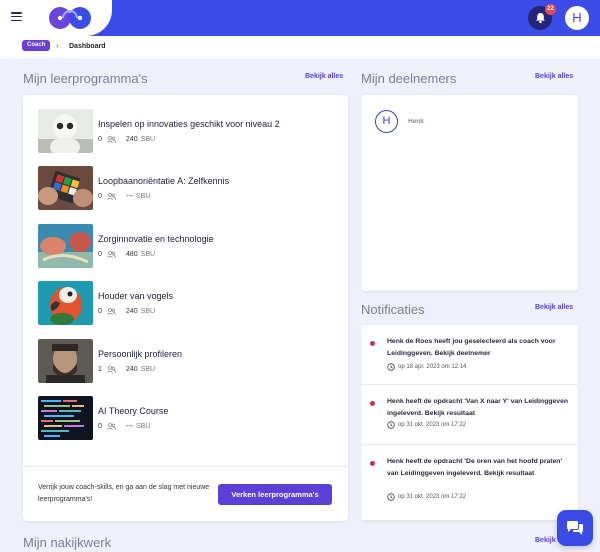 This screenshot has width=600, height=552. I want to click on programs-title: Mijn leerprogramma's, so click(85, 78).